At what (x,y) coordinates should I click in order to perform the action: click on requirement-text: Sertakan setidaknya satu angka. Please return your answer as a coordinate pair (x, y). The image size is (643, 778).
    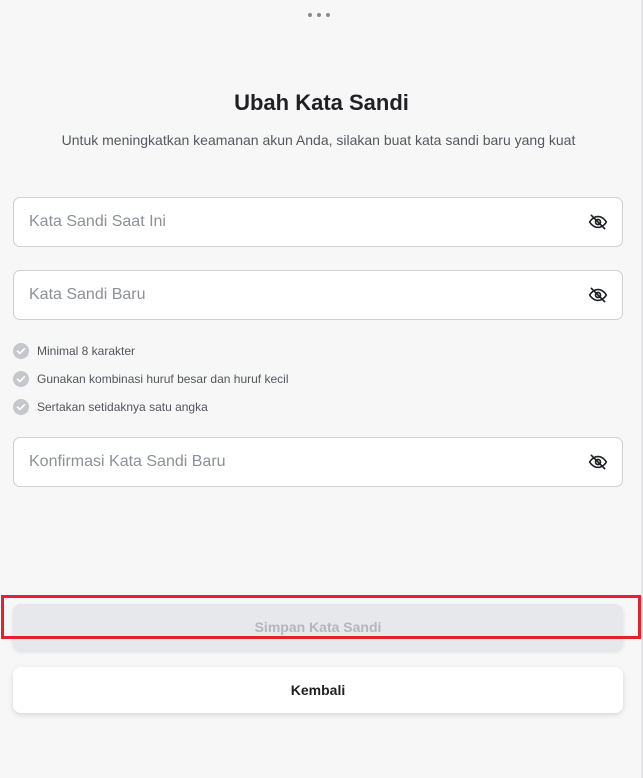
    Looking at the image, I should click on (122, 407).